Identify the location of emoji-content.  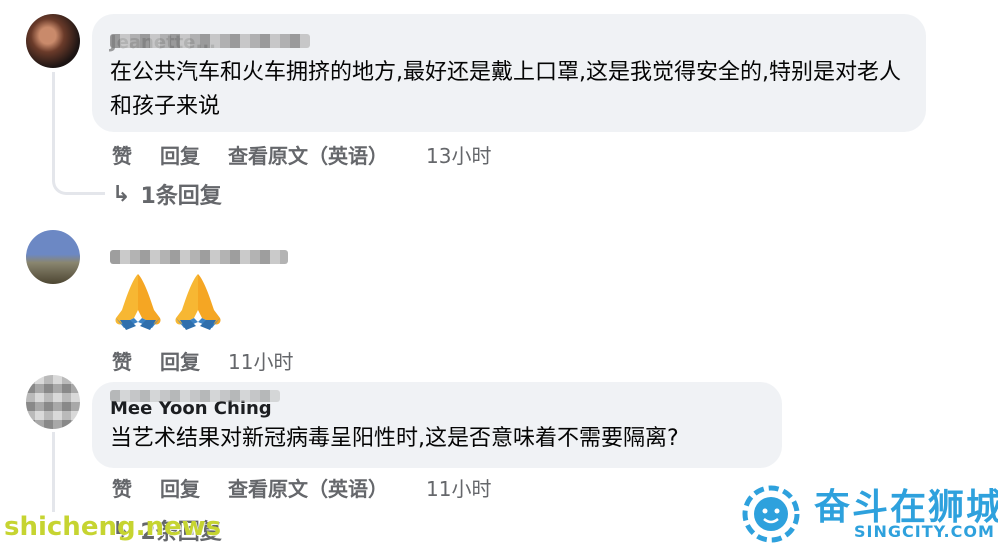
(170, 301).